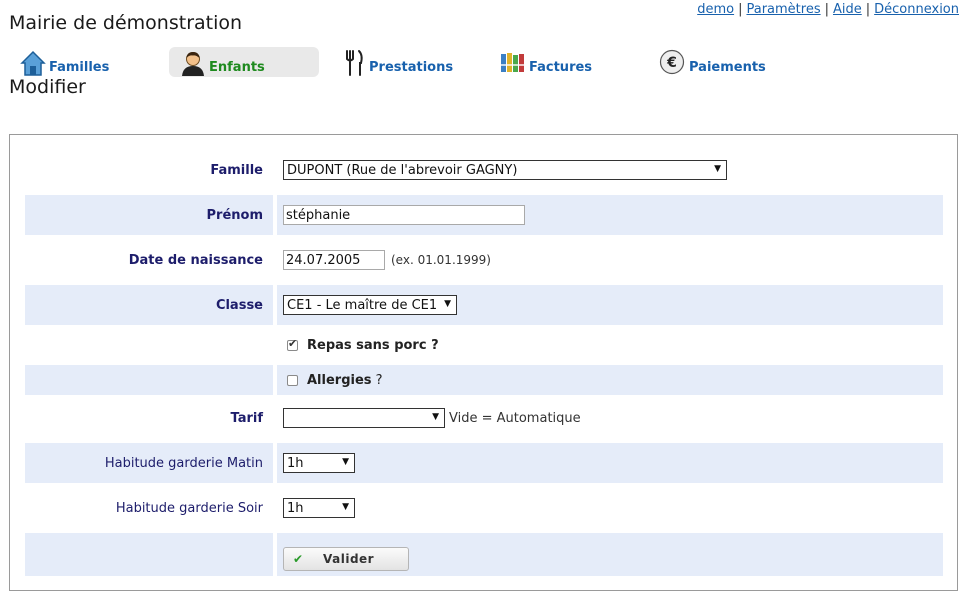  What do you see at coordinates (610, 305) in the screenshot?
I see `classe-cell: CE1 - Le maître de CE1 ▼` at bounding box center [610, 305].